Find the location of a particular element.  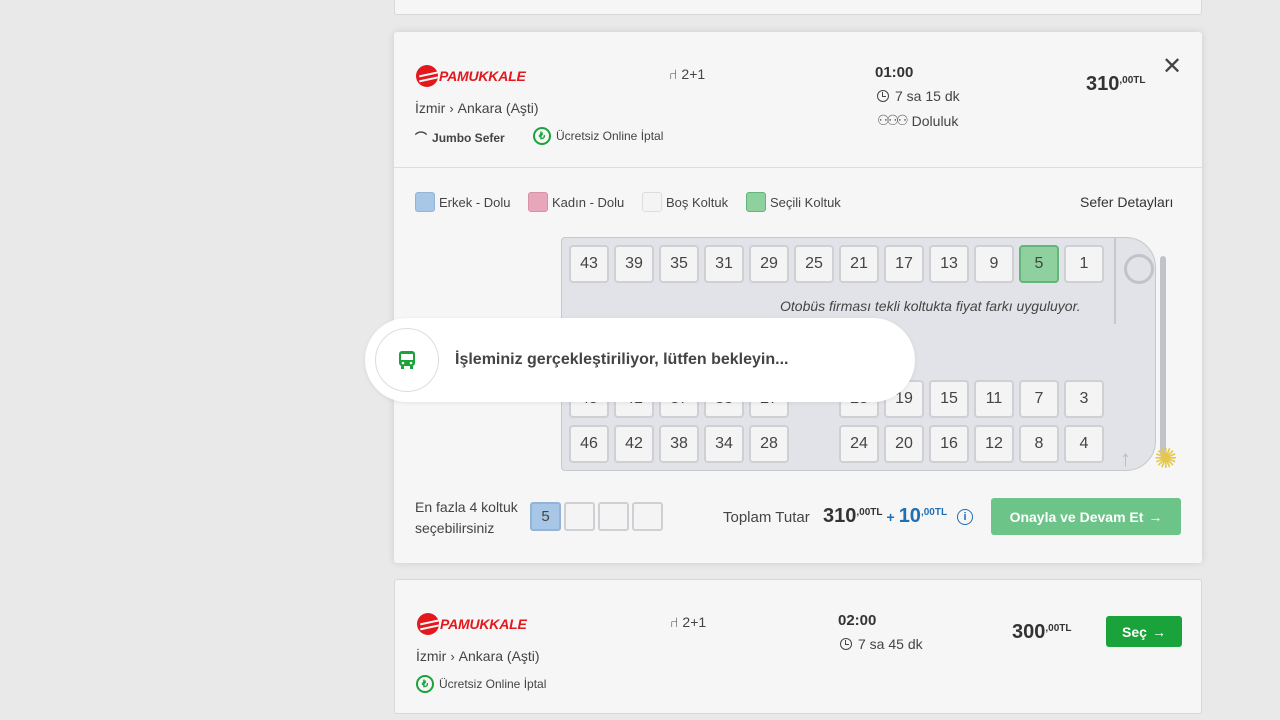

seat-25: 25 is located at coordinates (814, 264).